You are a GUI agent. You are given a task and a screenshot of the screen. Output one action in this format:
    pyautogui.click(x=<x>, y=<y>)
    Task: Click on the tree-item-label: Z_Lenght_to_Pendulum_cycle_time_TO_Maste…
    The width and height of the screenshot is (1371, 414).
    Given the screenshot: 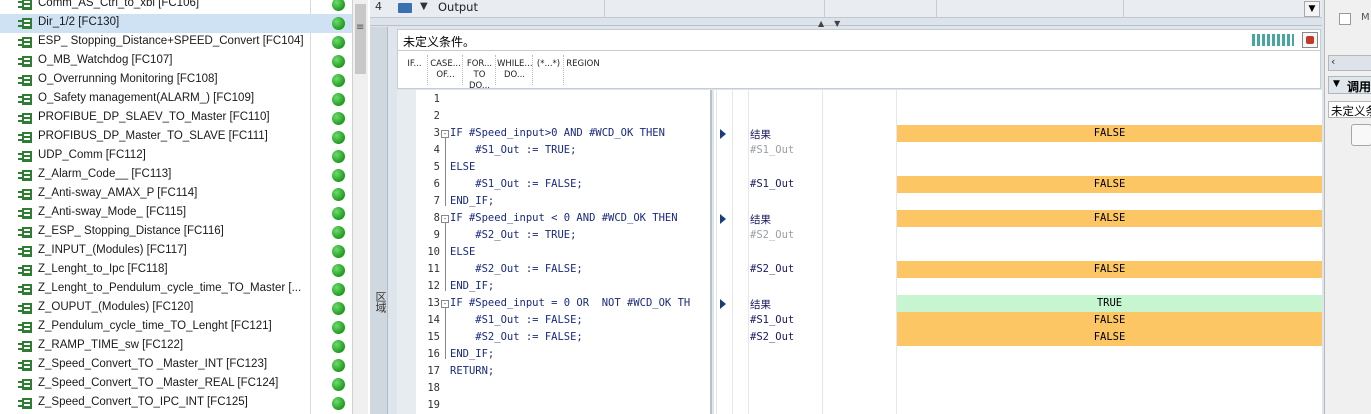 What is the action you would take?
    pyautogui.click(x=170, y=288)
    